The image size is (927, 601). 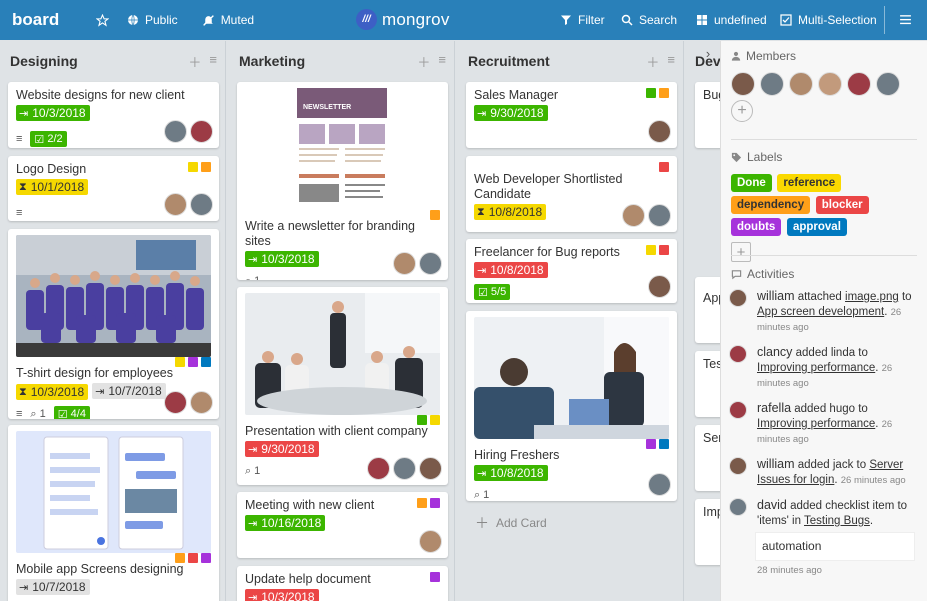 What do you see at coordinates (771, 205) in the screenshot?
I see `label-dependency: dependency` at bounding box center [771, 205].